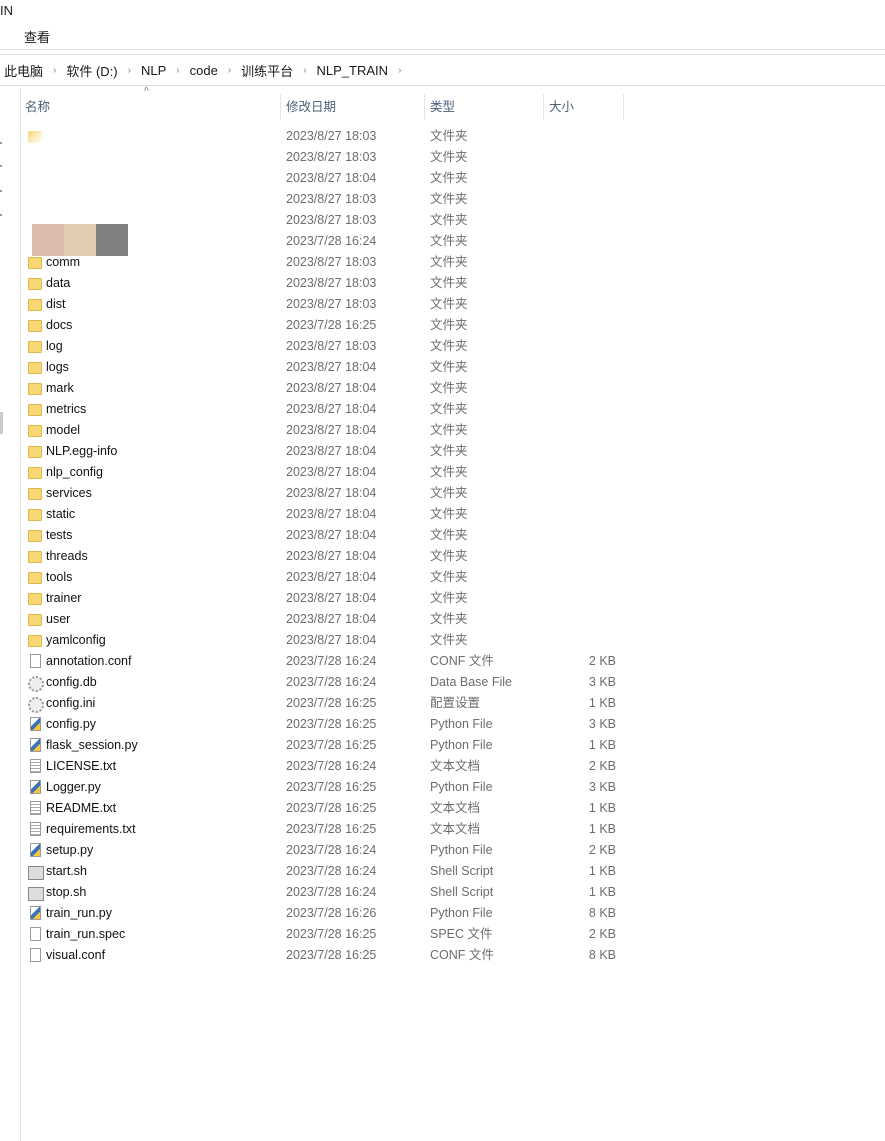 The height and width of the screenshot is (1141, 885). What do you see at coordinates (322, 577) in the screenshot?
I see `file-row: tools 2023/8/27 18:04 文件夹` at bounding box center [322, 577].